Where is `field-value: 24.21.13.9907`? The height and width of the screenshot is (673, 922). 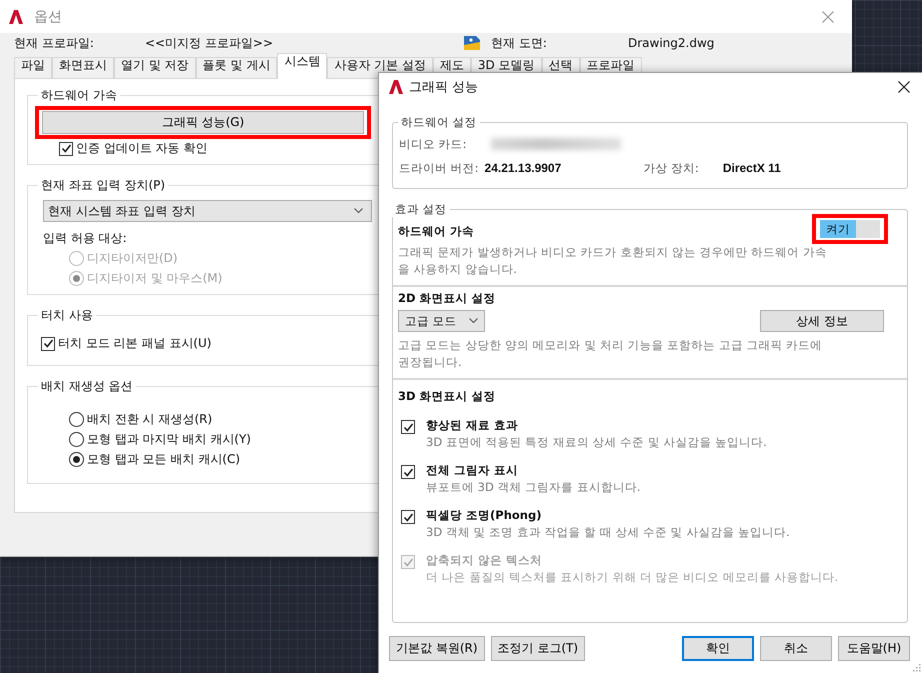 field-value: 24.21.13.9907 is located at coordinates (523, 168).